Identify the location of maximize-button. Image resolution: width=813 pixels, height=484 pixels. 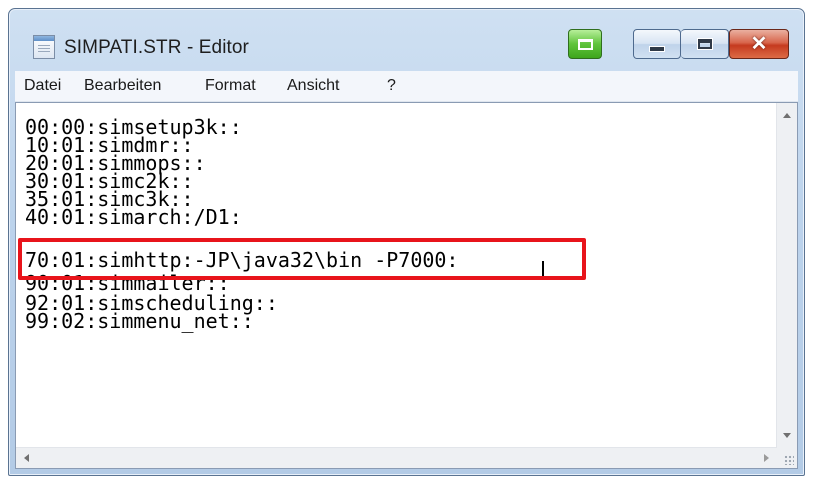
(705, 44).